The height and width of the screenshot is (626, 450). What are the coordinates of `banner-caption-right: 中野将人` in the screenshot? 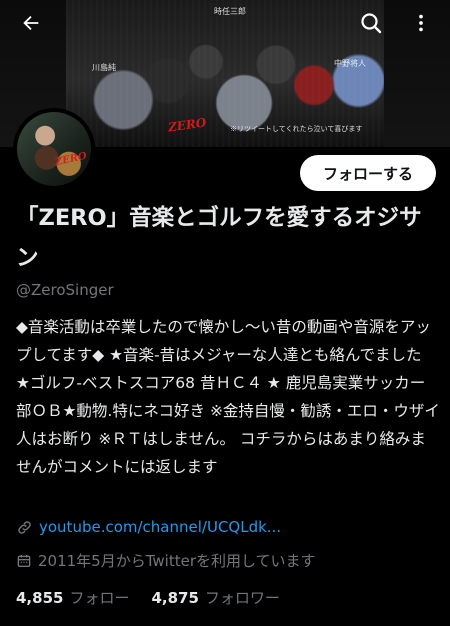 It's located at (350, 63).